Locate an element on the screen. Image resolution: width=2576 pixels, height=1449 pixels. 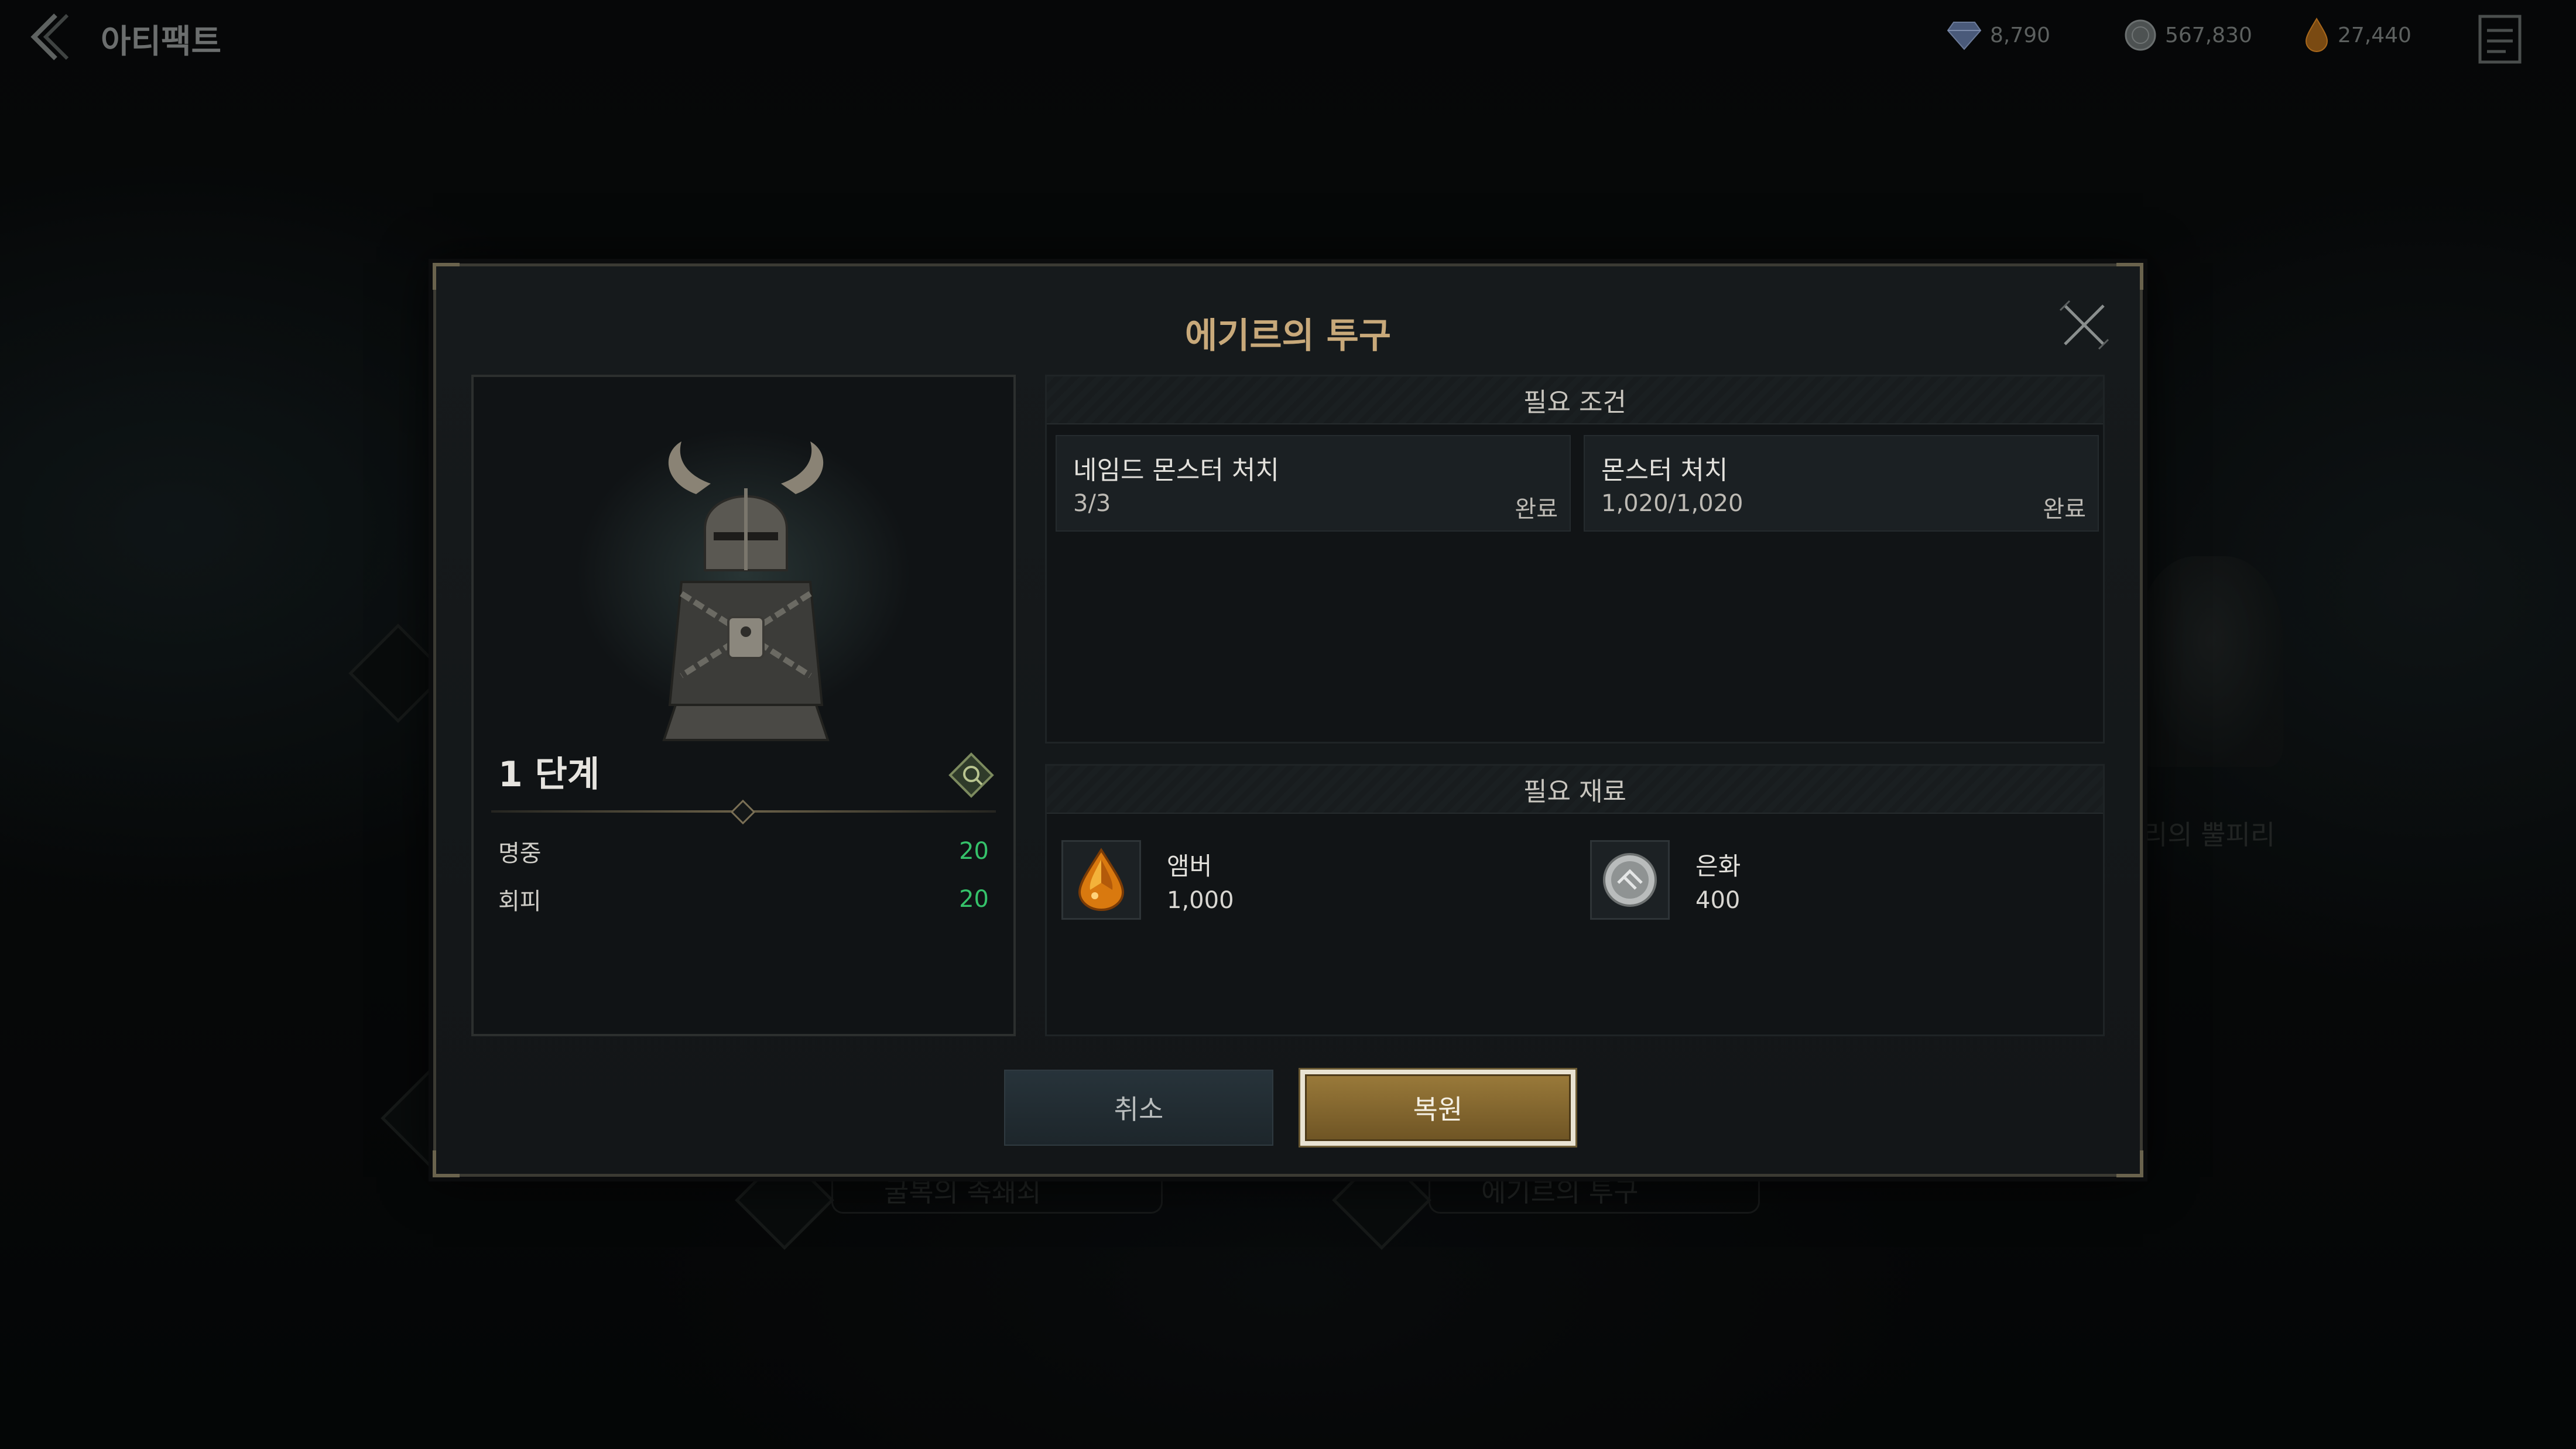
material-item: 은화 400 is located at coordinates (1665, 880).